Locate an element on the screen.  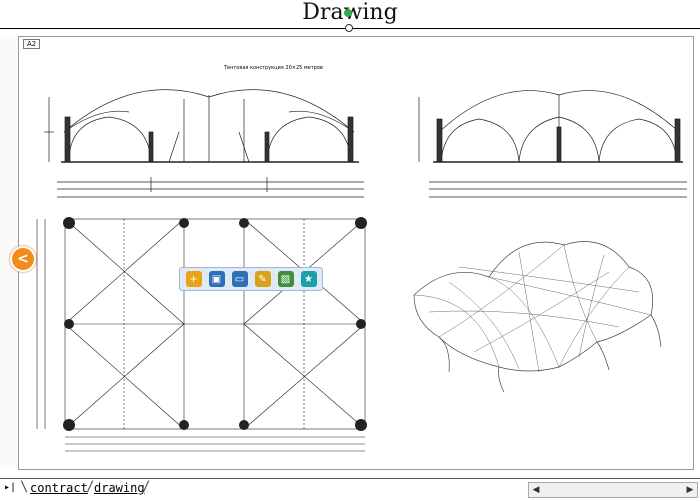
save-button: ▣ is located at coordinates (216, 279).